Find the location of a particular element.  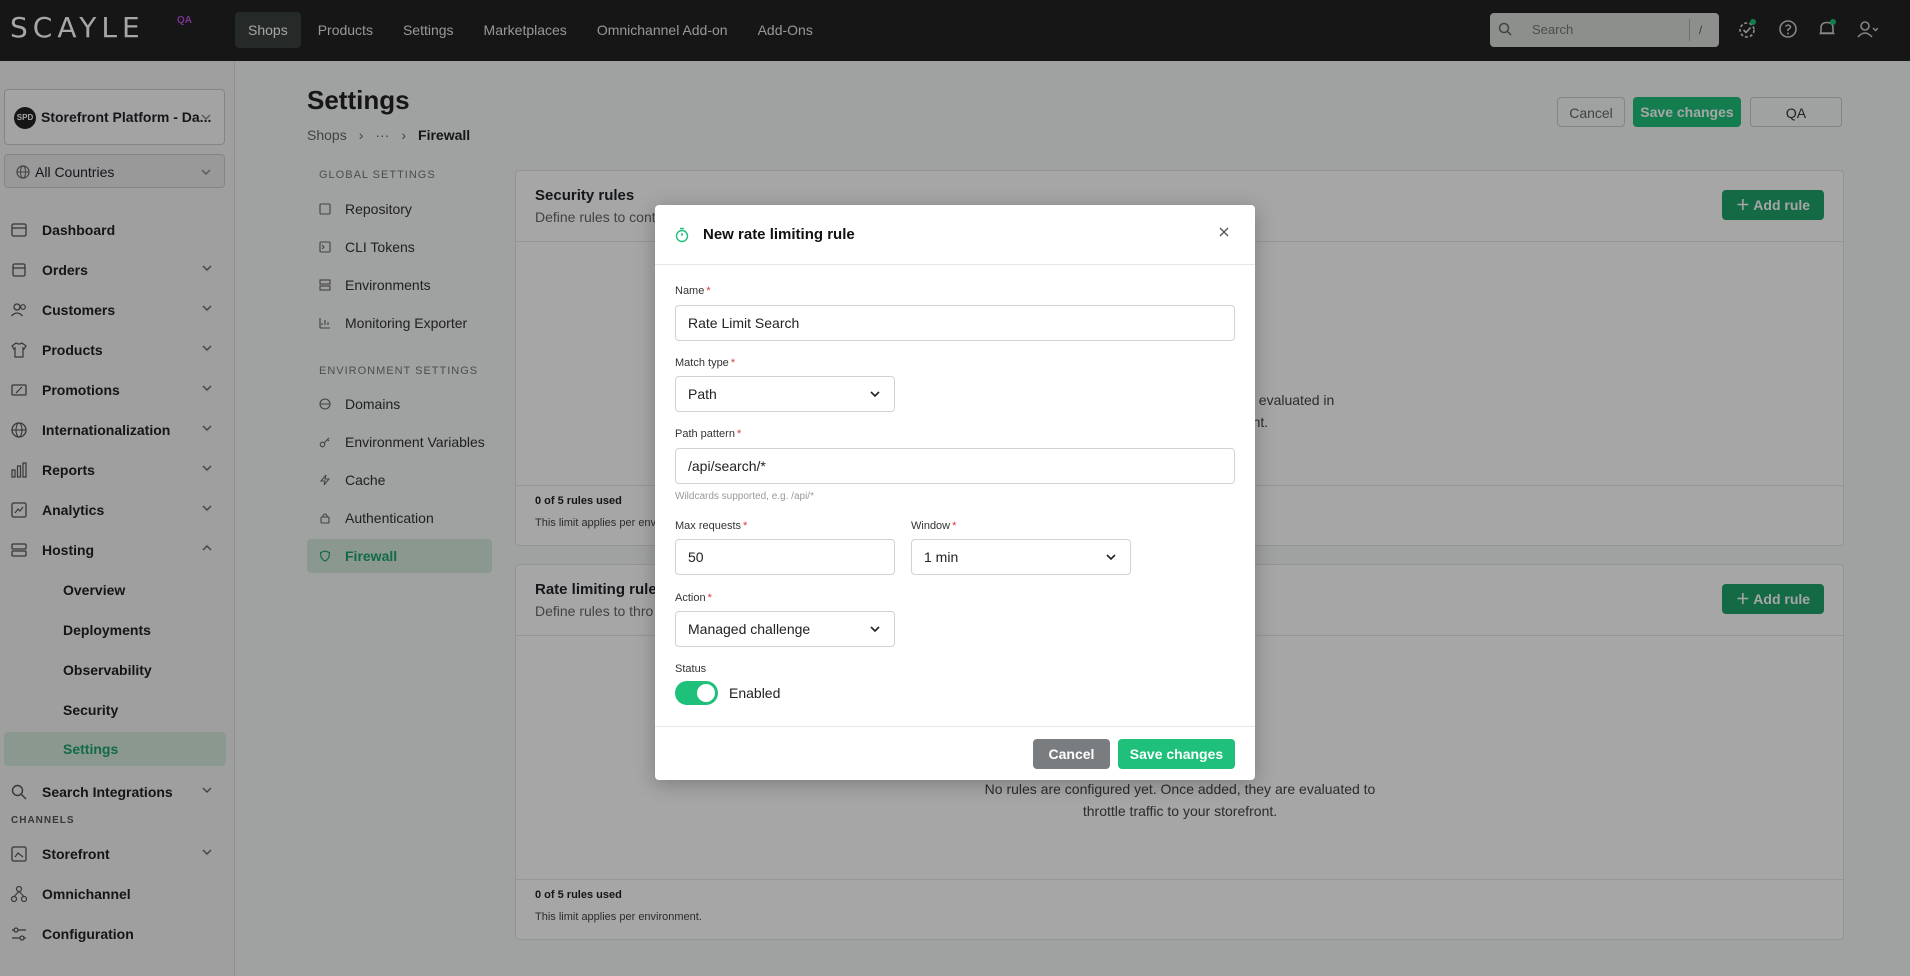

action-label: Action * is located at coordinates (693, 598).